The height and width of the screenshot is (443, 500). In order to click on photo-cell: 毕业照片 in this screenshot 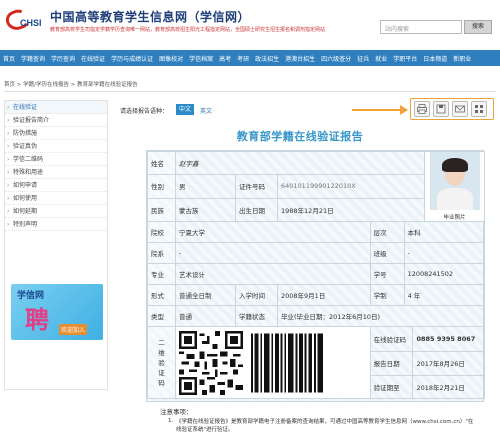, I will do `click(454, 186)`.